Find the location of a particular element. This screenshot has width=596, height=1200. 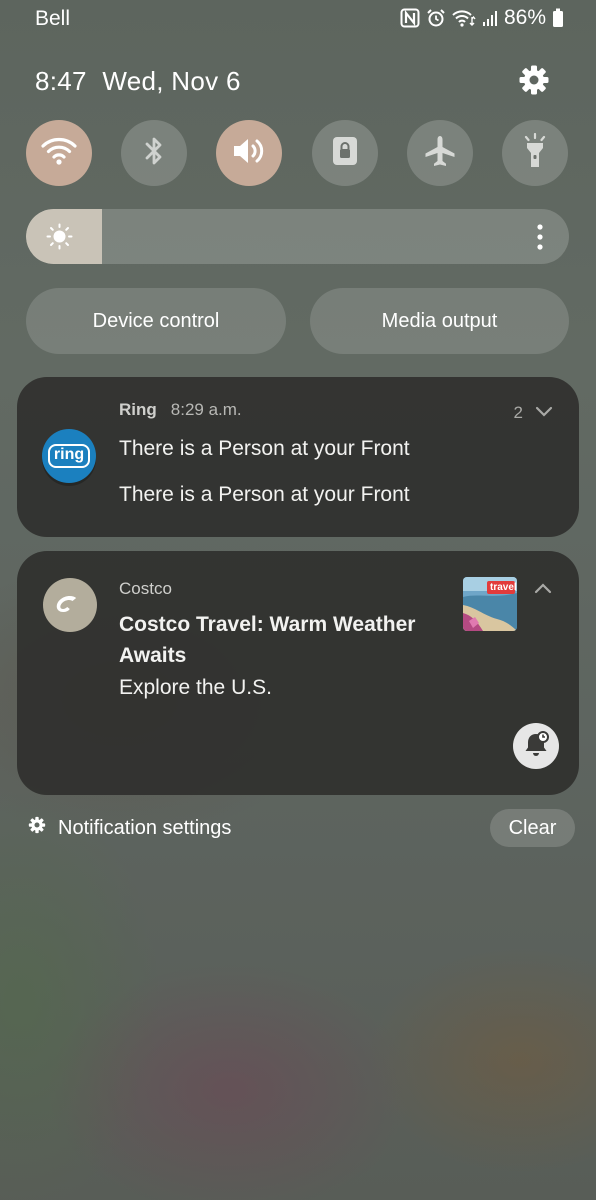

wifi-icon is located at coordinates (59, 153).